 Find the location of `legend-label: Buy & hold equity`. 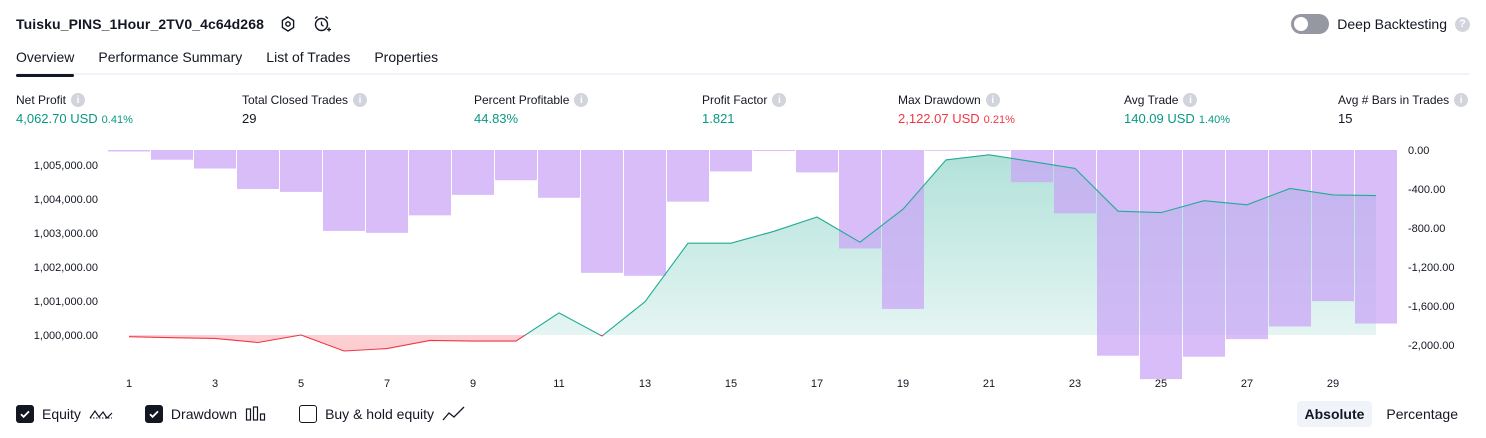

legend-label: Buy & hold equity is located at coordinates (380, 414).